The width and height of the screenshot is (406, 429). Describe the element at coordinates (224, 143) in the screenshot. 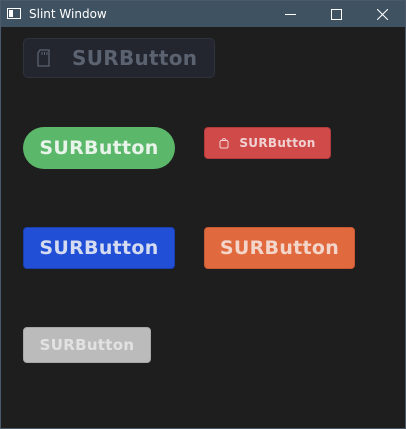

I see `bag-icon` at that location.